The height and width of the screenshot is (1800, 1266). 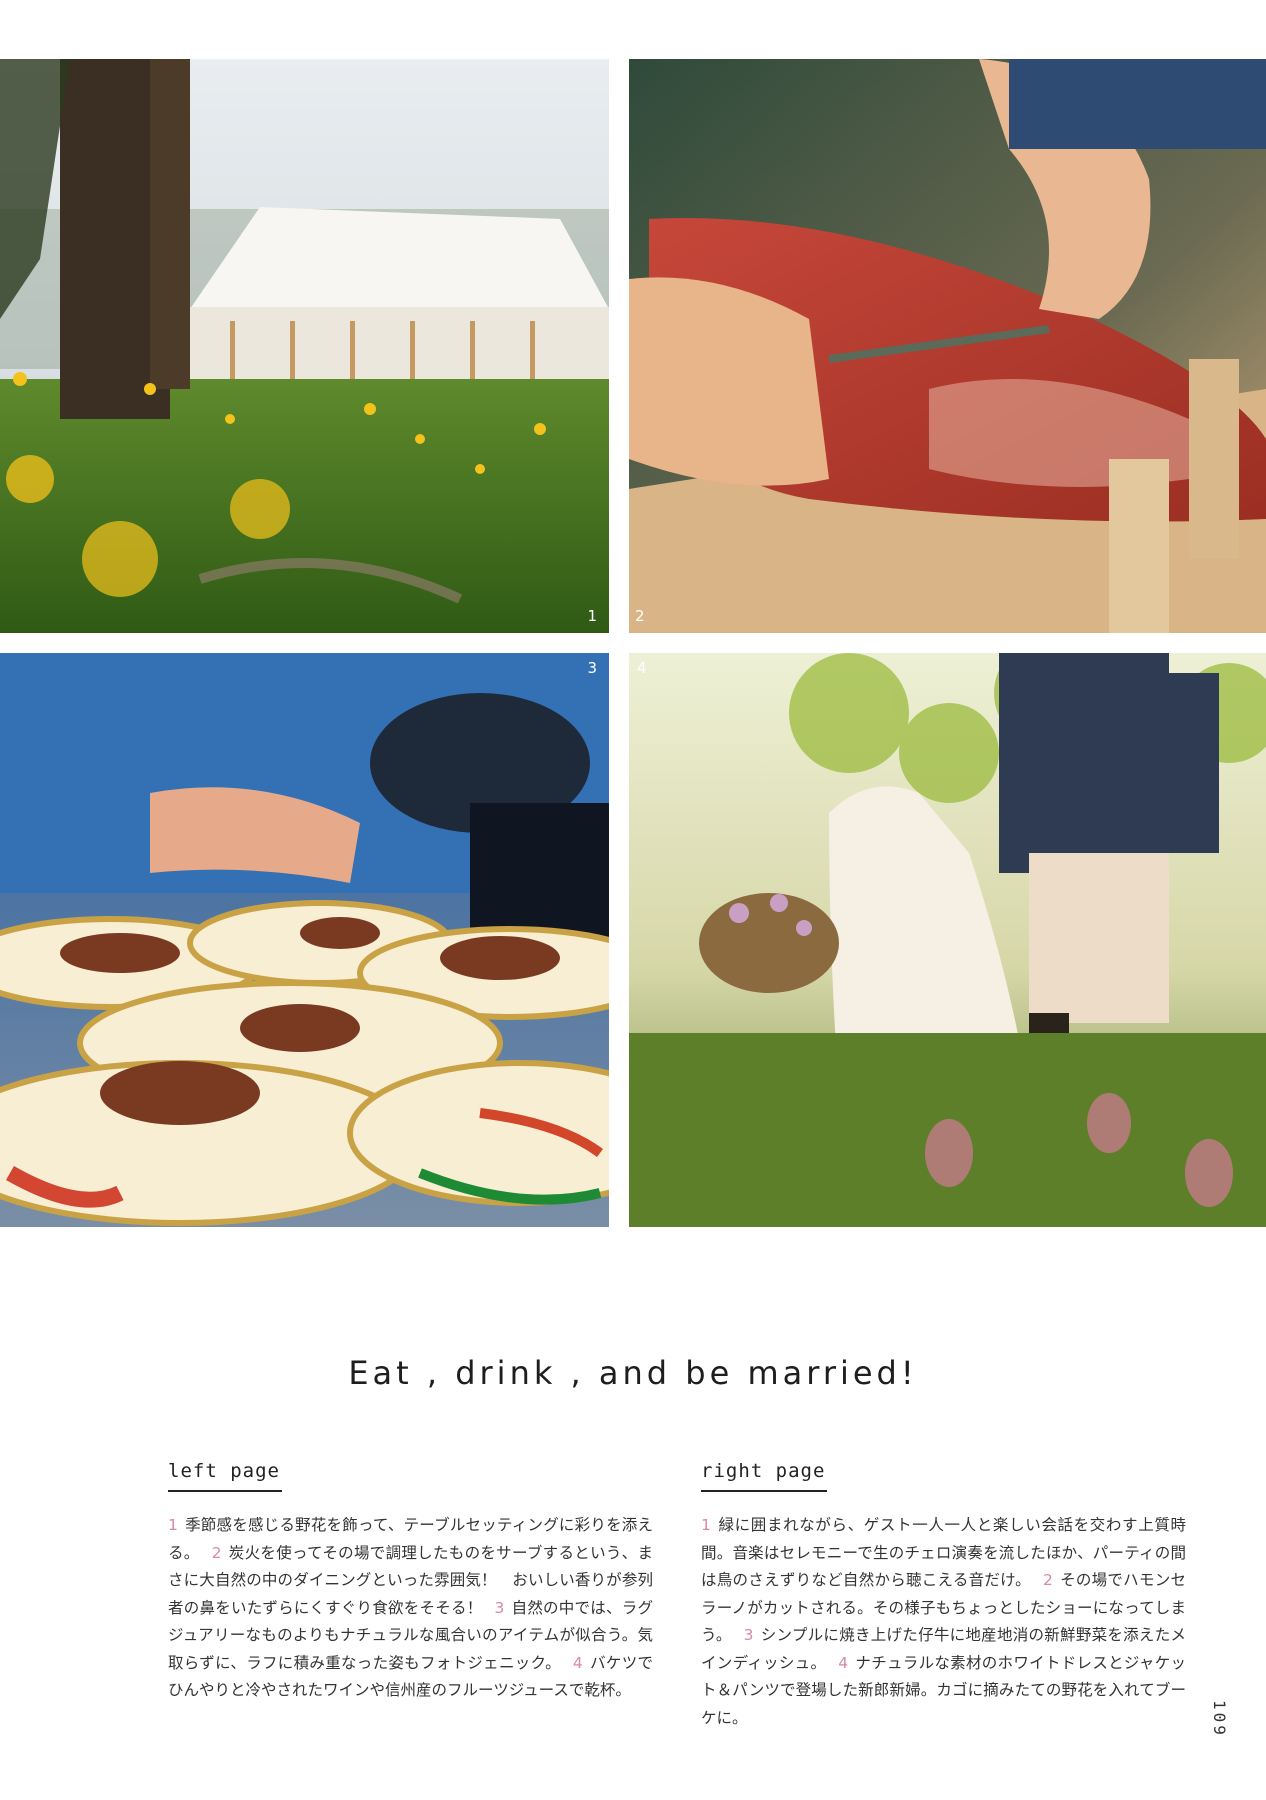 I want to click on right-page-label: right page, so click(x=764, y=1476).